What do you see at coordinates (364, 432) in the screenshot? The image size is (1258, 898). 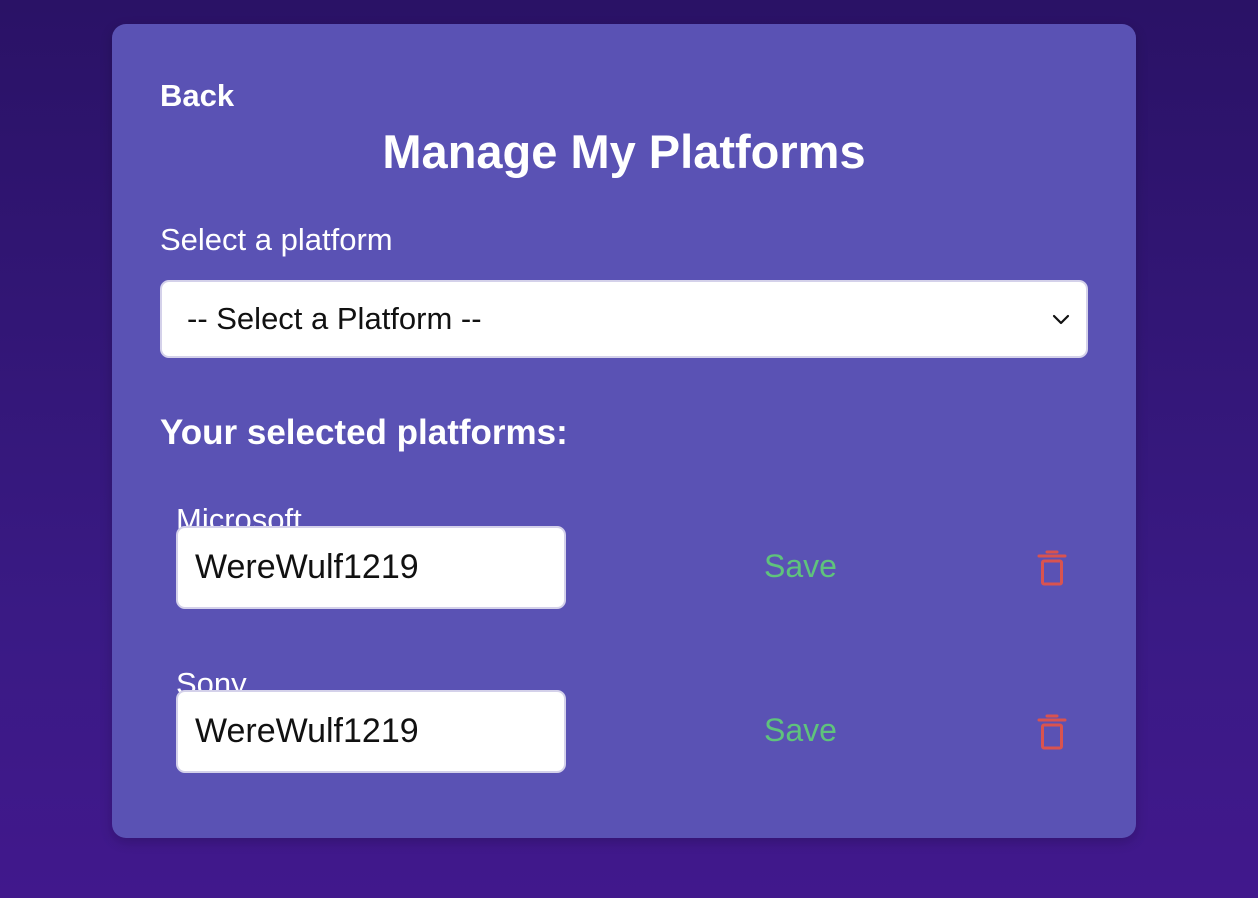 I see `selected-platforms-heading: Your selected platforms:` at bounding box center [364, 432].